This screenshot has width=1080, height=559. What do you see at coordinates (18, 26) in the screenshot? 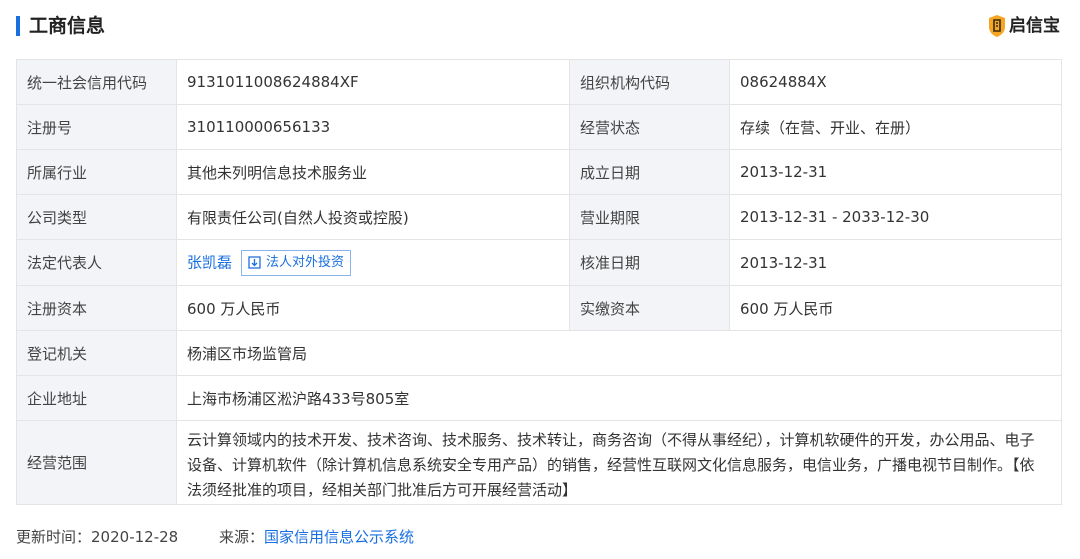
I see `title-accent-bar` at bounding box center [18, 26].